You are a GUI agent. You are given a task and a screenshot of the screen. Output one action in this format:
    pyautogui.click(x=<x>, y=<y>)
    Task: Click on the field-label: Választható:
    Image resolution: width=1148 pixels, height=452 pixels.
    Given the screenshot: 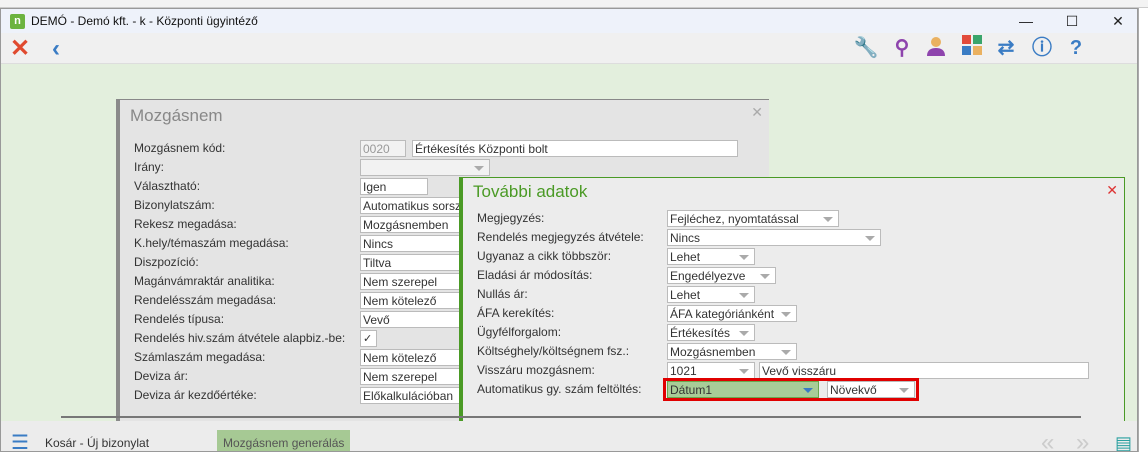 What is the action you would take?
    pyautogui.click(x=167, y=186)
    